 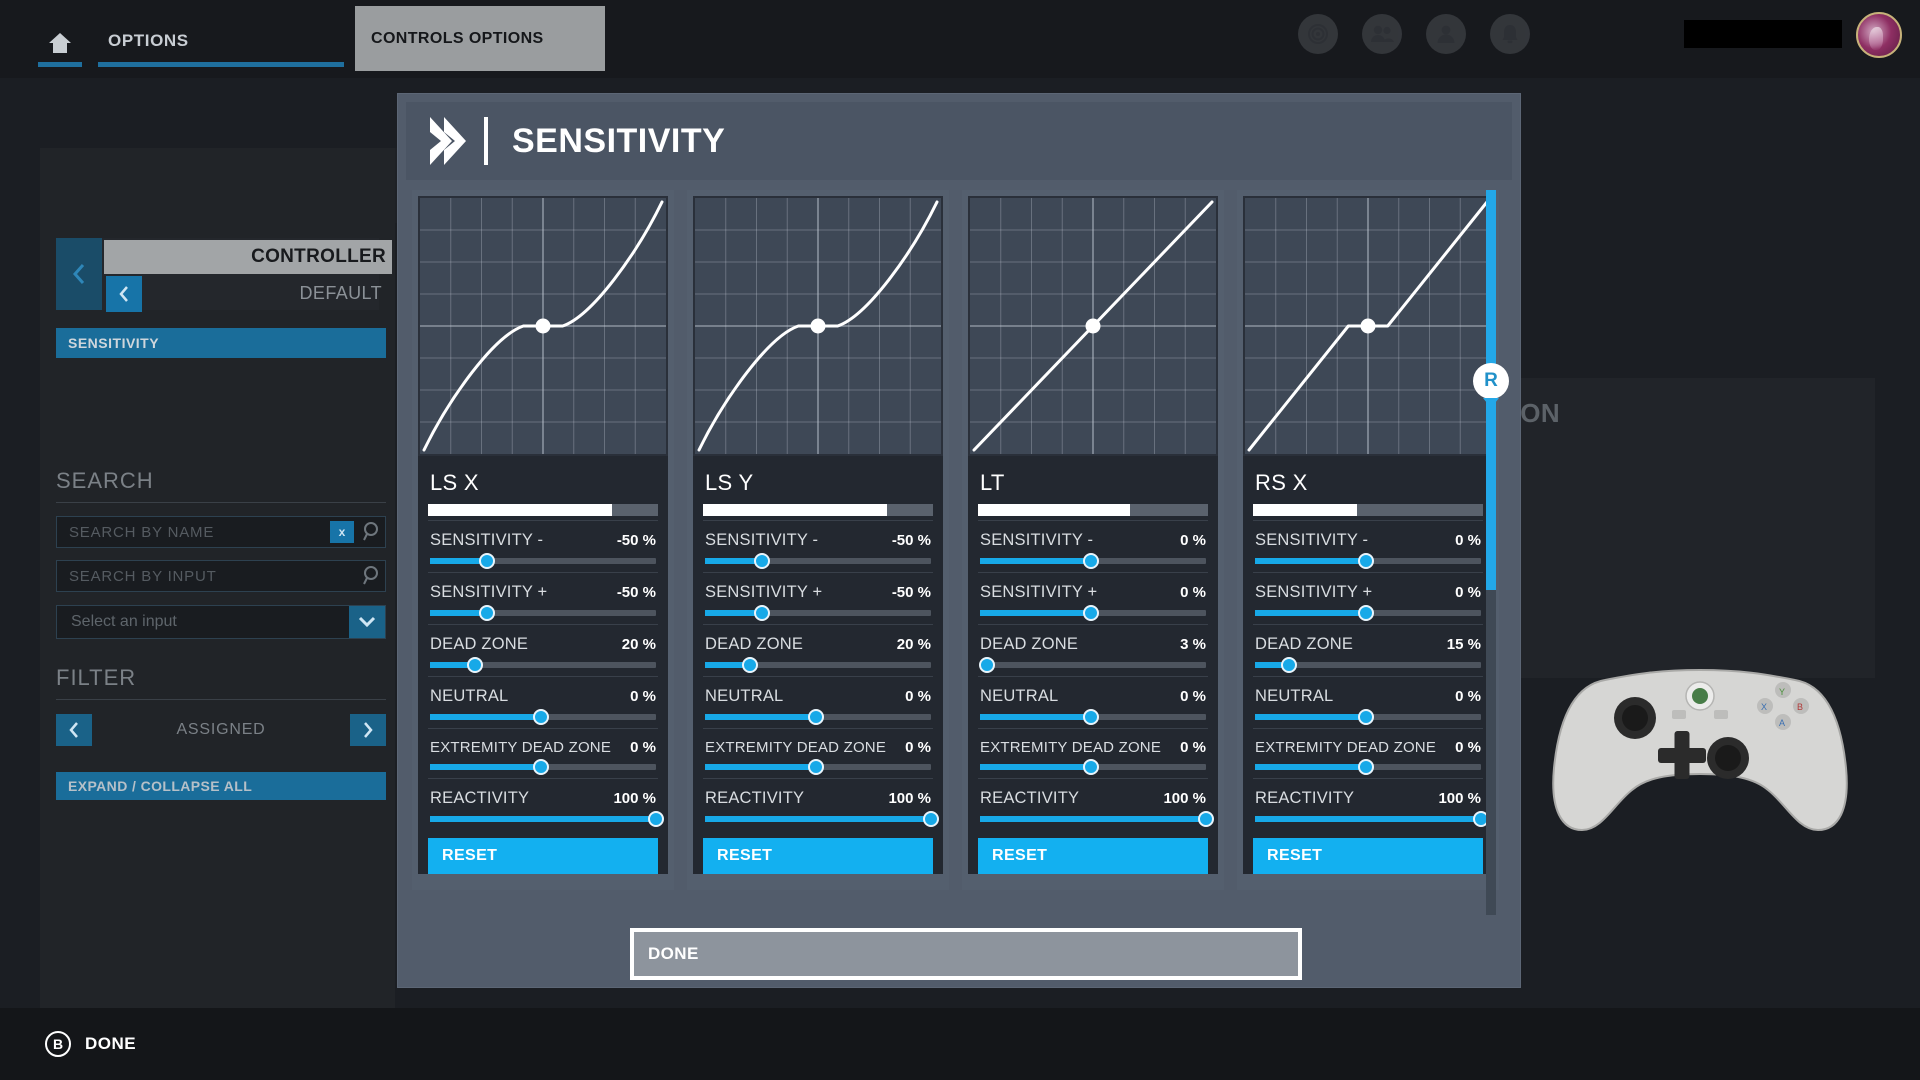 What do you see at coordinates (1382, 34) in the screenshot?
I see `friends-icon` at bounding box center [1382, 34].